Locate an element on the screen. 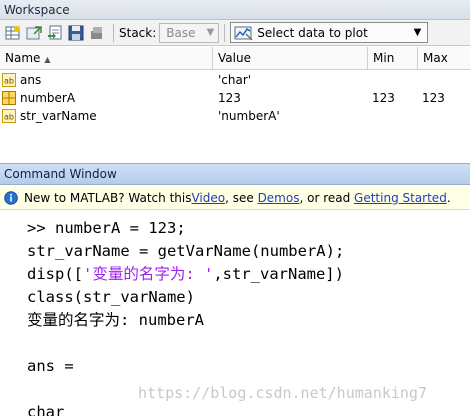 Image resolution: width=470 pixels, height=416 pixels. column-name-label: Name is located at coordinates (23, 58).